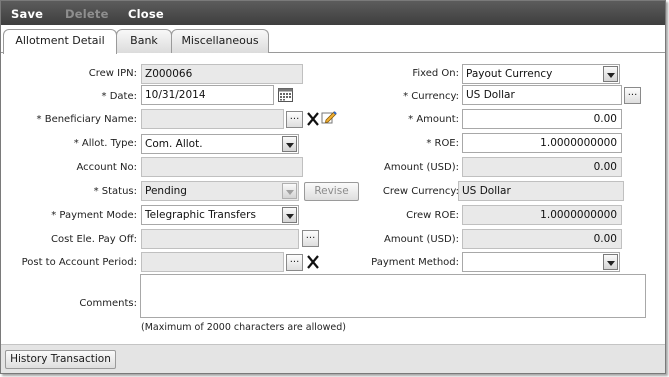 Image resolution: width=669 pixels, height=377 pixels. I want to click on amount-usd-2-field: 0.00, so click(542, 239).